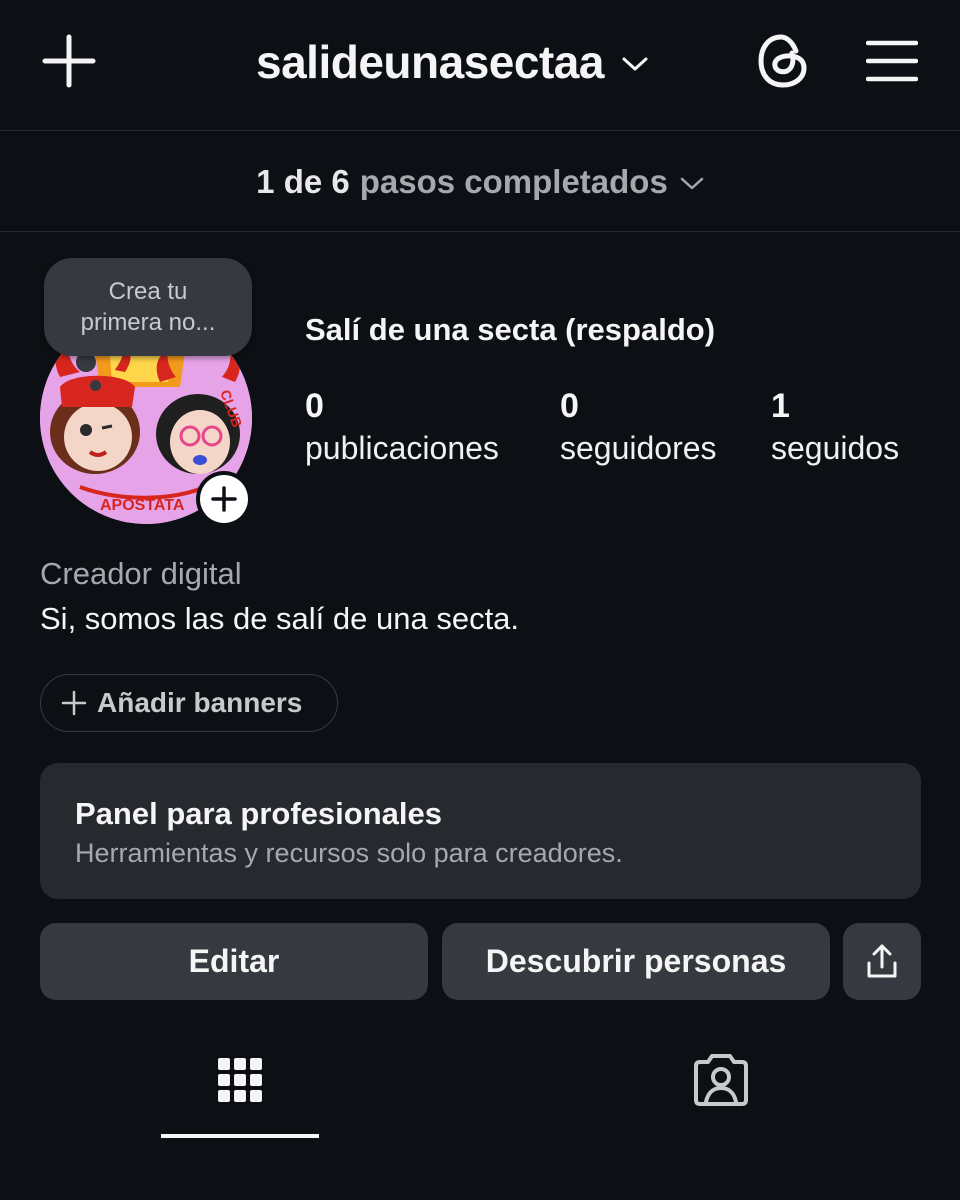  I want to click on profile-bio: Si, somos las de salí de una secta., so click(280, 618).